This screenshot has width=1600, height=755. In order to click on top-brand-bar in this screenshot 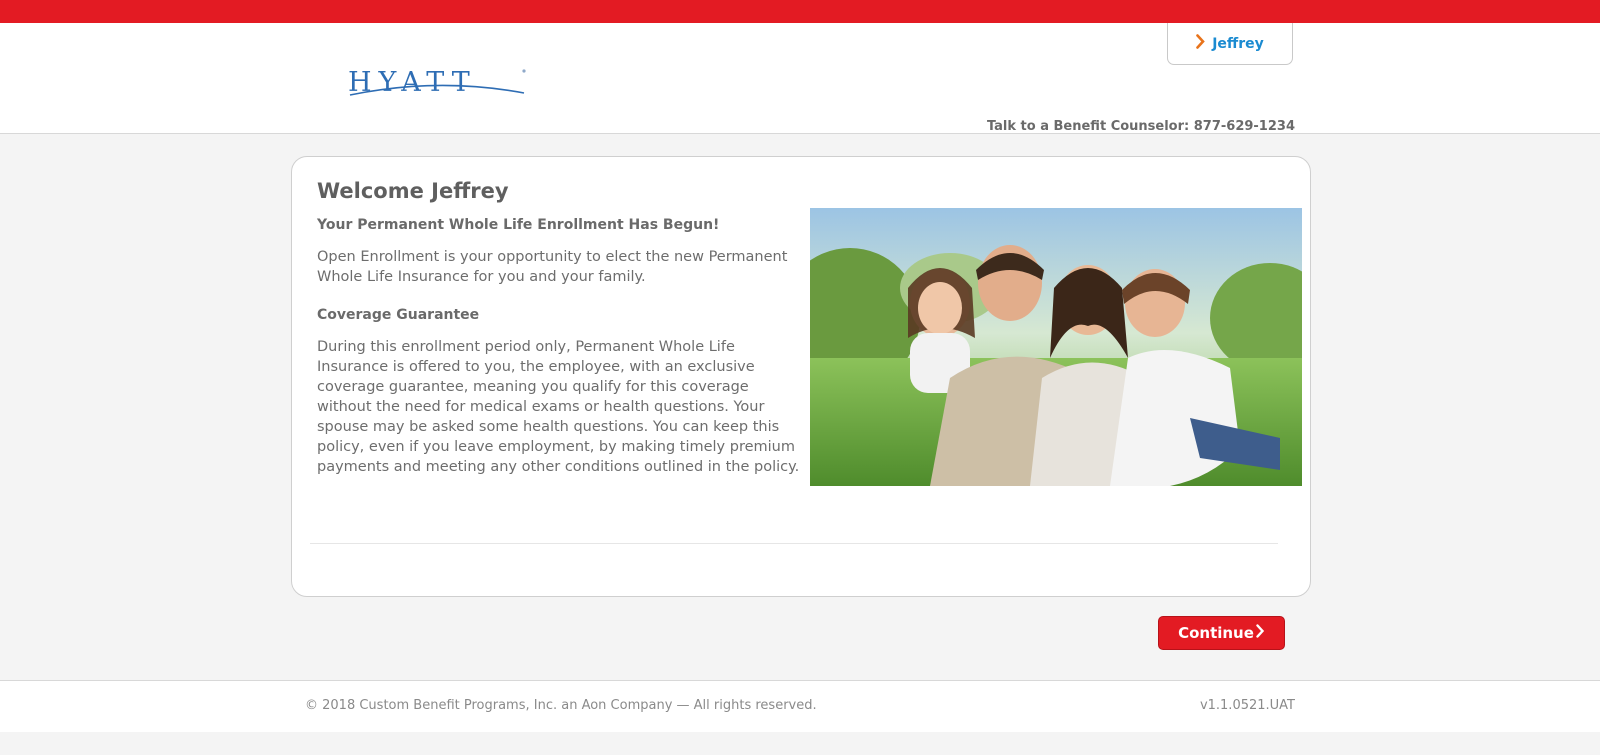, I will do `click(800, 11)`.